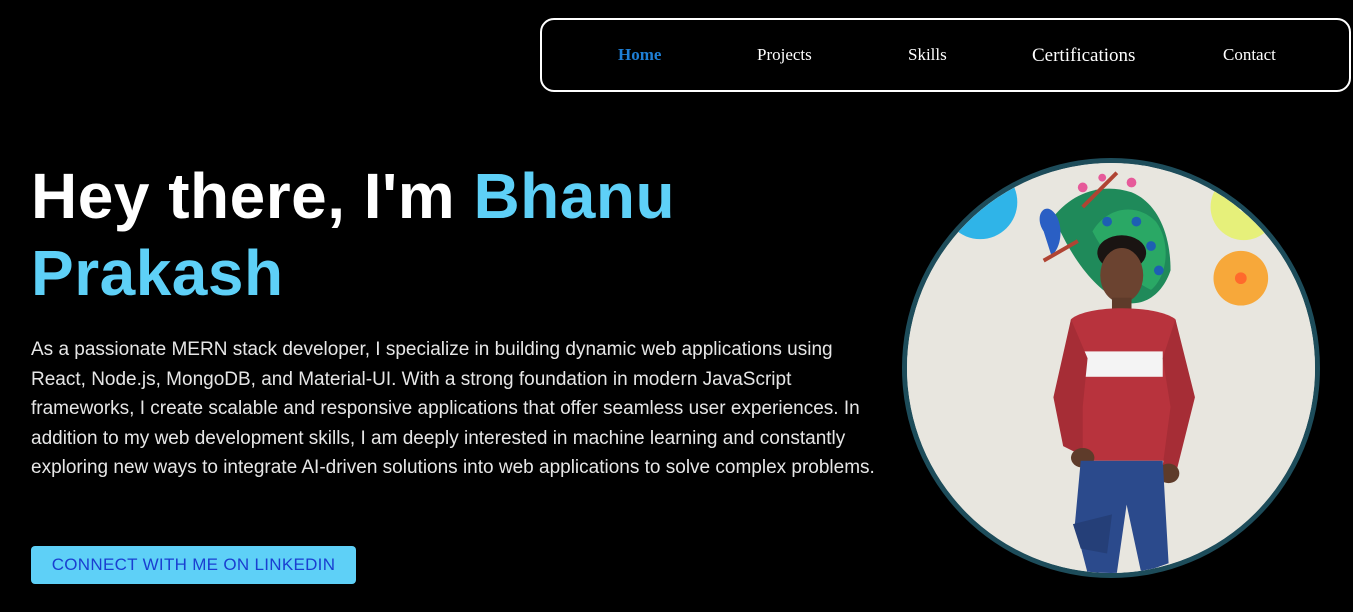 This screenshot has width=1353, height=612. What do you see at coordinates (639, 55) in the screenshot?
I see `nav-home-link: Home` at bounding box center [639, 55].